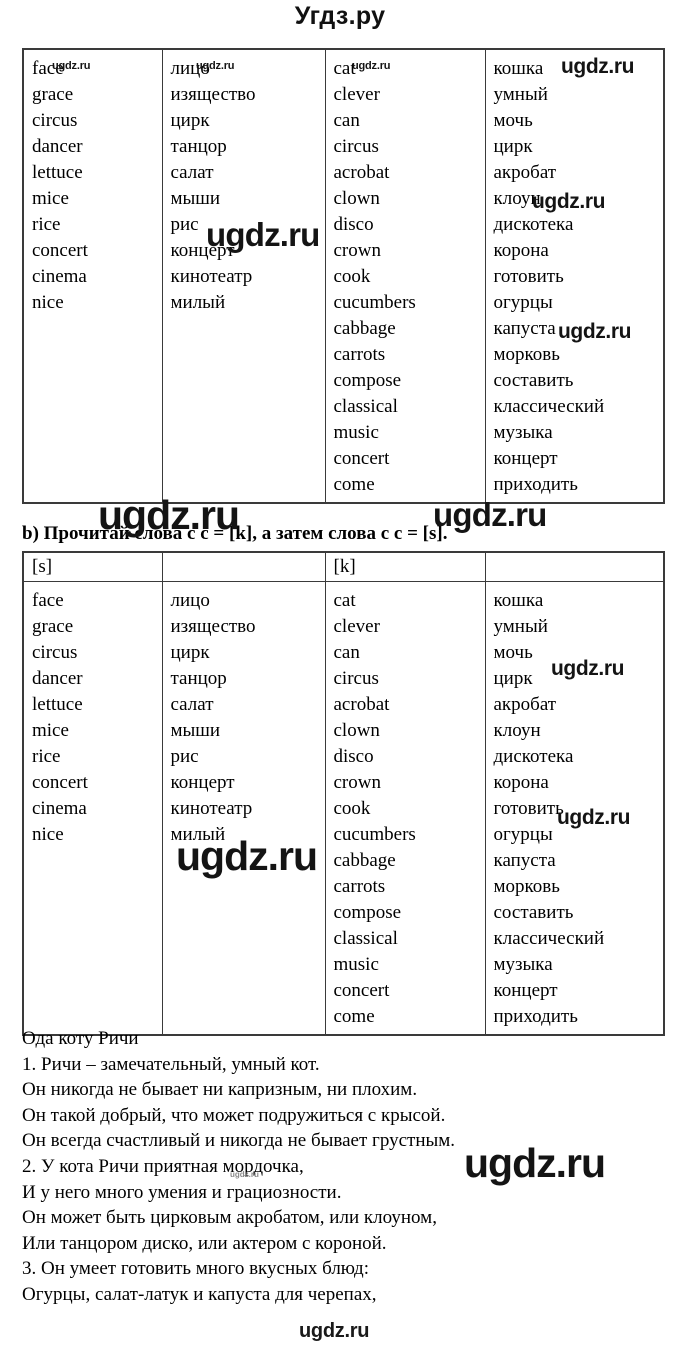  Describe the element at coordinates (533, 756) in the screenshot. I see `word-entry: дискотека` at that location.